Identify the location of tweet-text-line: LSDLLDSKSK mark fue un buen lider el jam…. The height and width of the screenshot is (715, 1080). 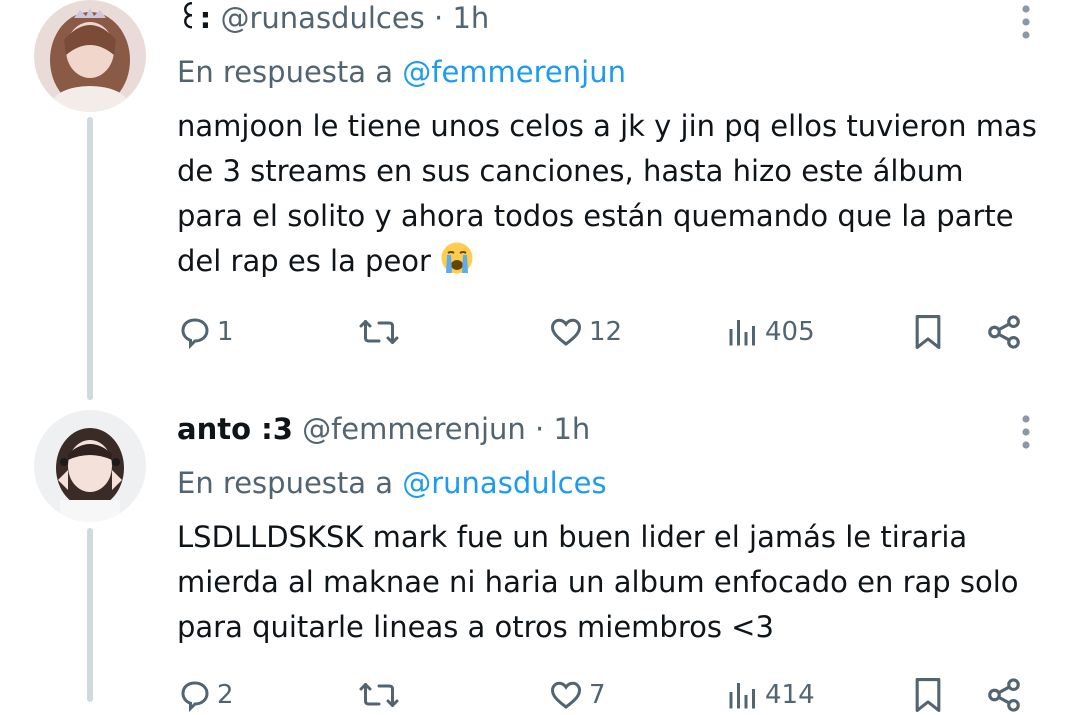
(572, 537).